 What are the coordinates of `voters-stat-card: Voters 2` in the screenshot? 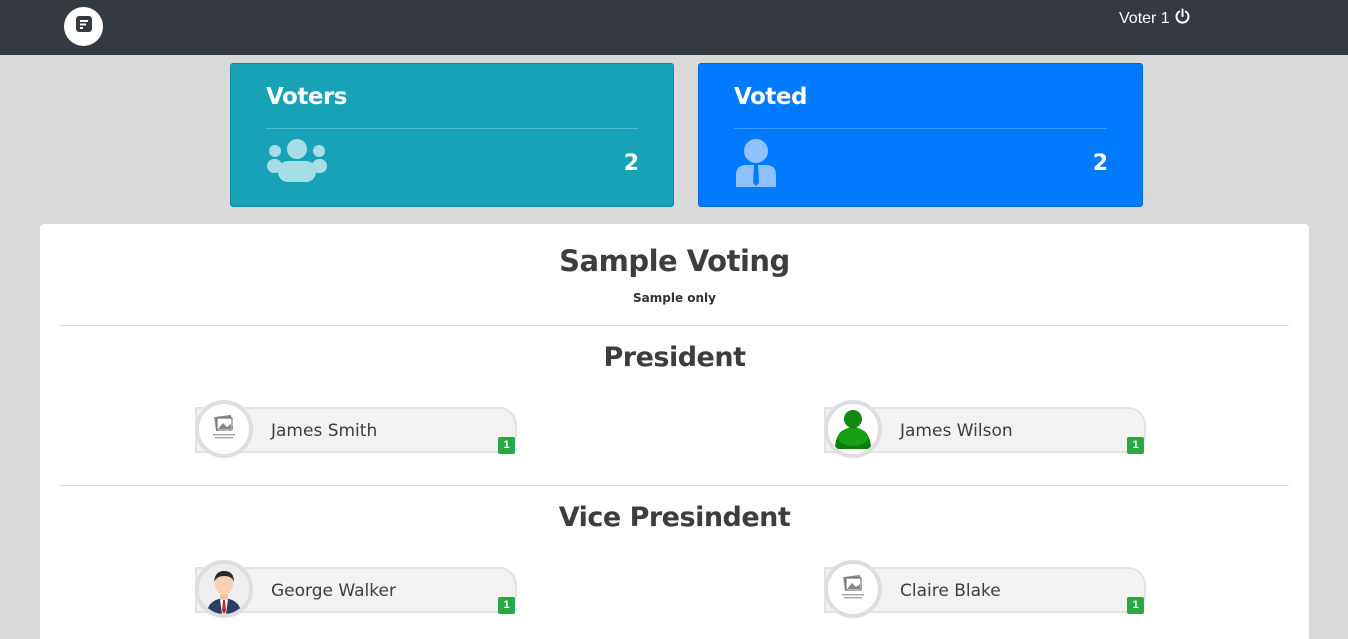 It's located at (452, 135).